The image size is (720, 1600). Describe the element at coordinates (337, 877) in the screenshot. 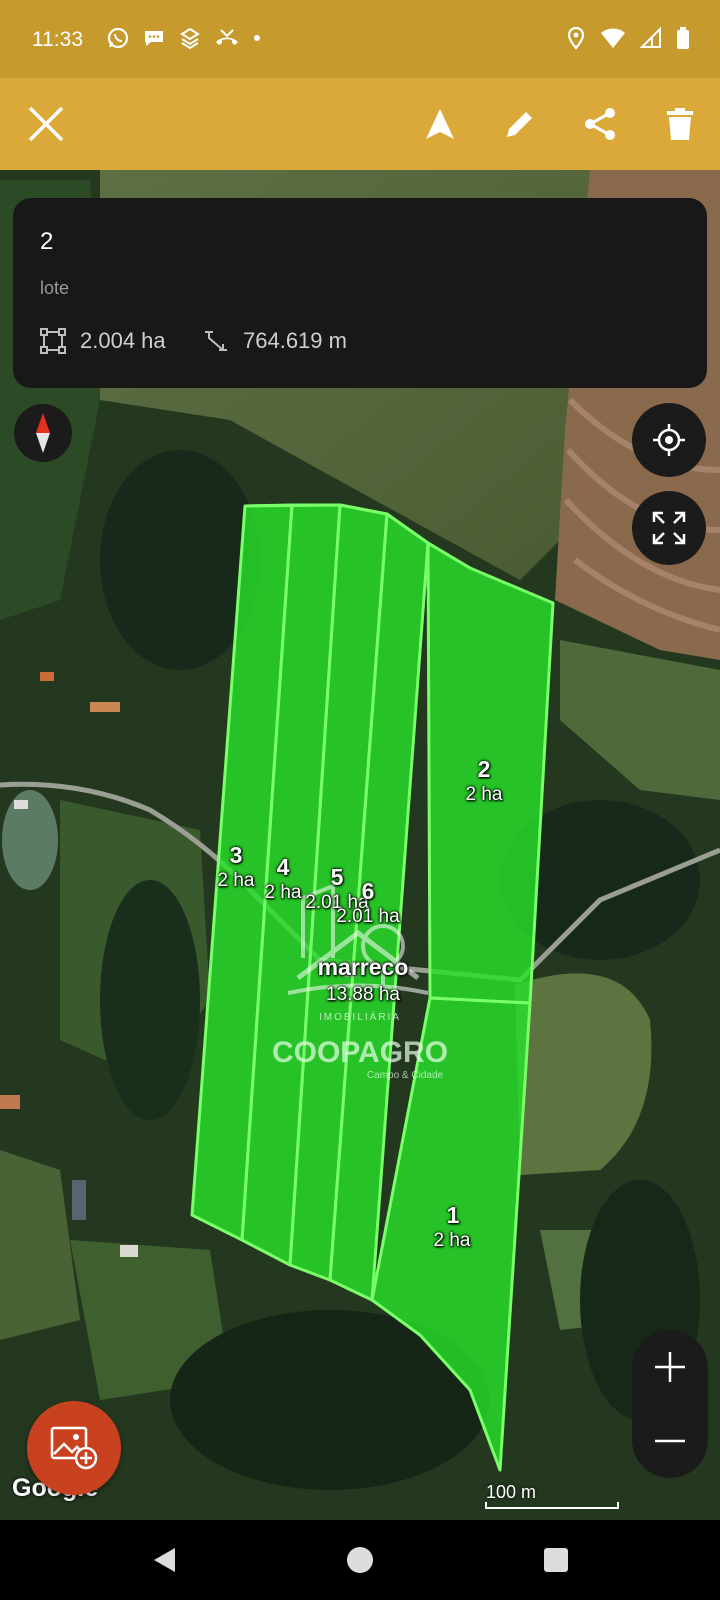

I see `parcel-5-name: 5` at that location.